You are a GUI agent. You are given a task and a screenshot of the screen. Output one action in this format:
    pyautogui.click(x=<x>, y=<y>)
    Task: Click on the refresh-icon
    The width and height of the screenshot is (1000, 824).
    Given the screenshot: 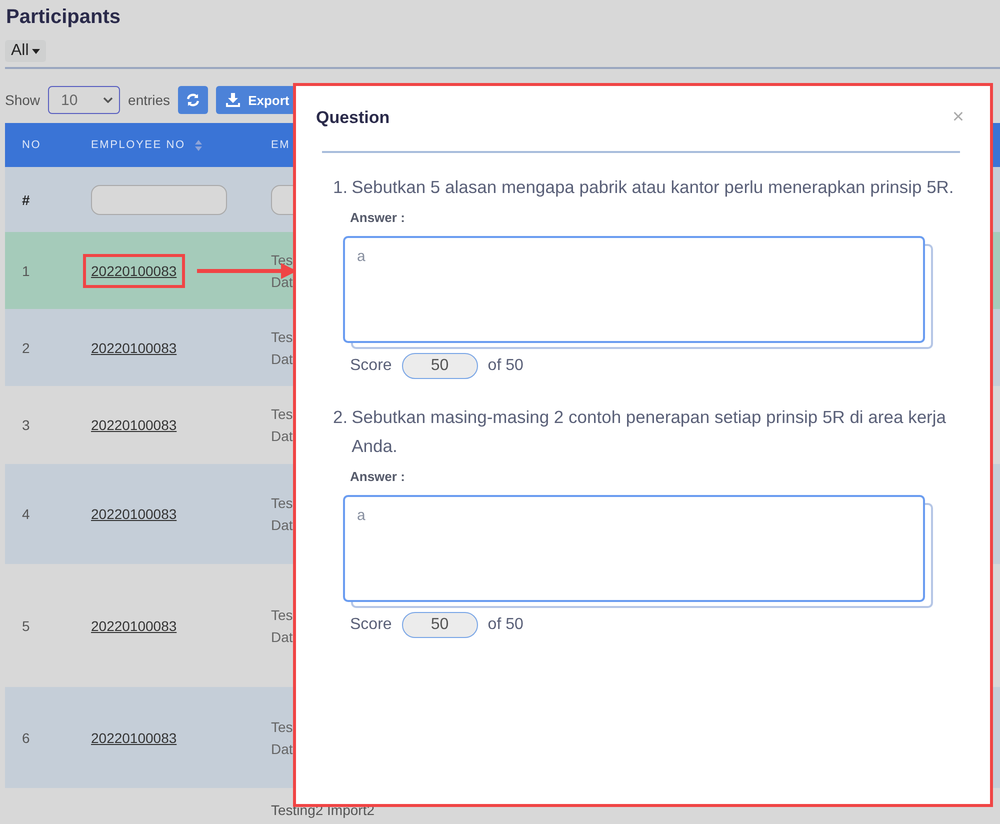 What is the action you would take?
    pyautogui.click(x=193, y=100)
    